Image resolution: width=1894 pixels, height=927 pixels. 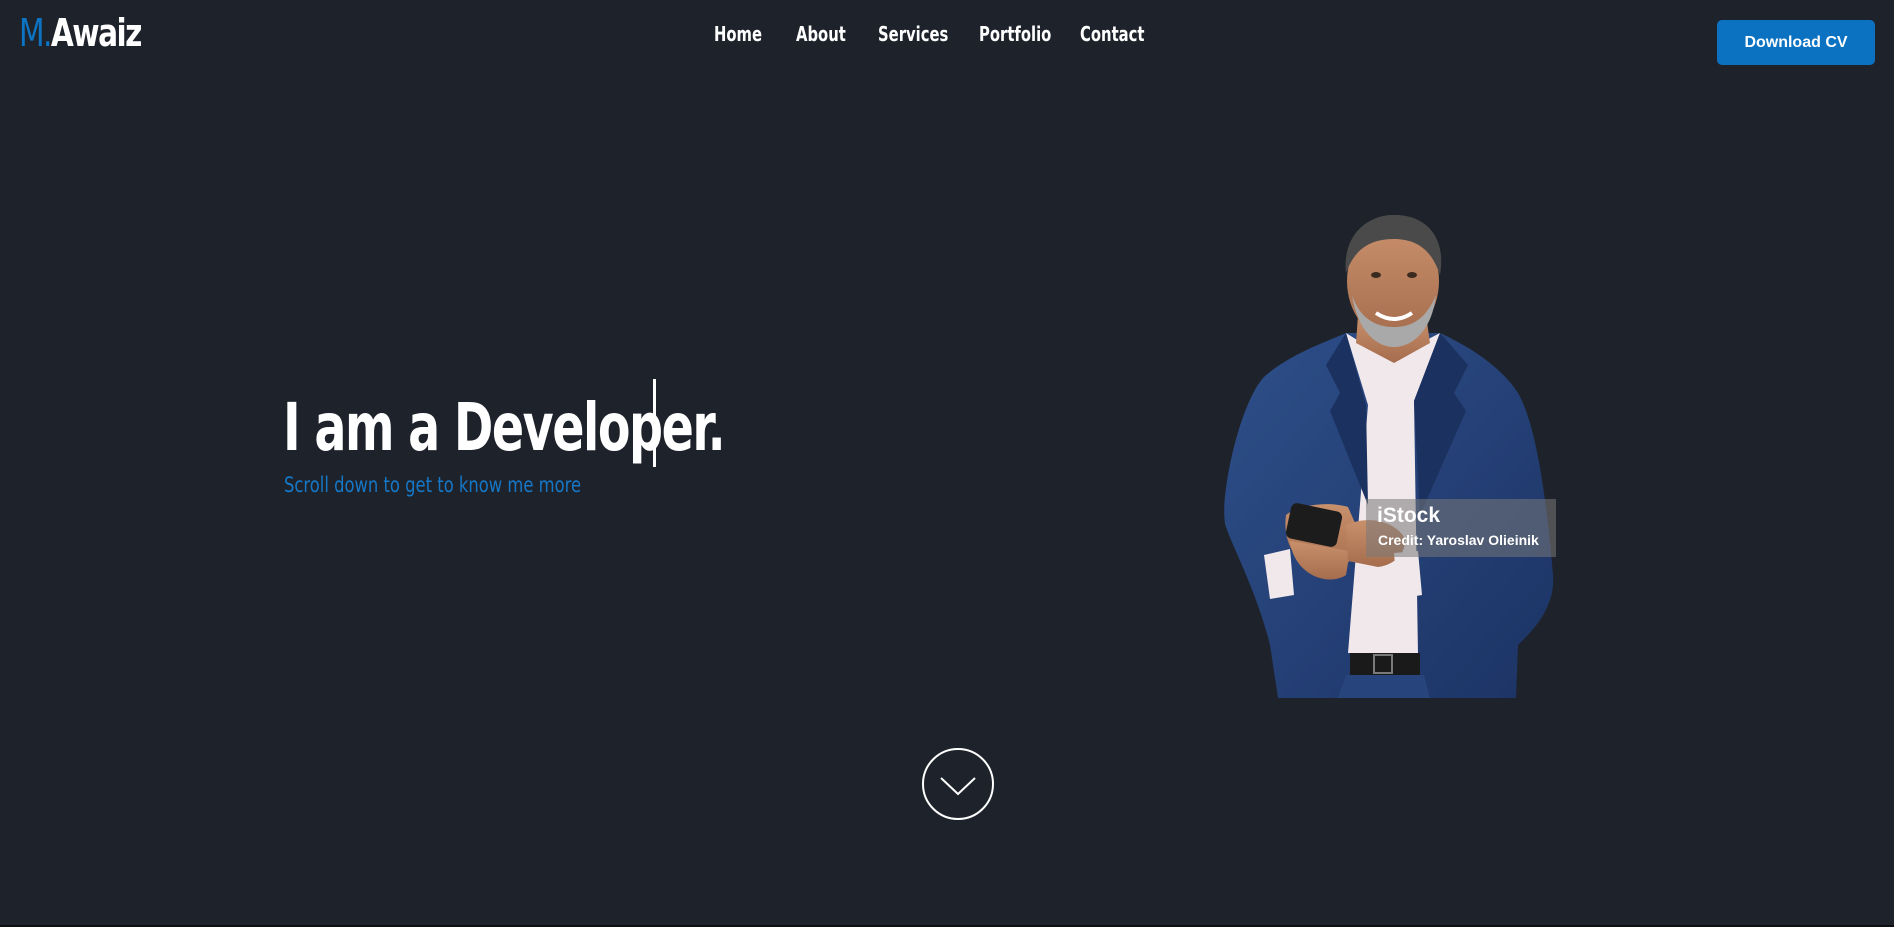 I want to click on hero-headline: I am a Developer., so click(x=504, y=427).